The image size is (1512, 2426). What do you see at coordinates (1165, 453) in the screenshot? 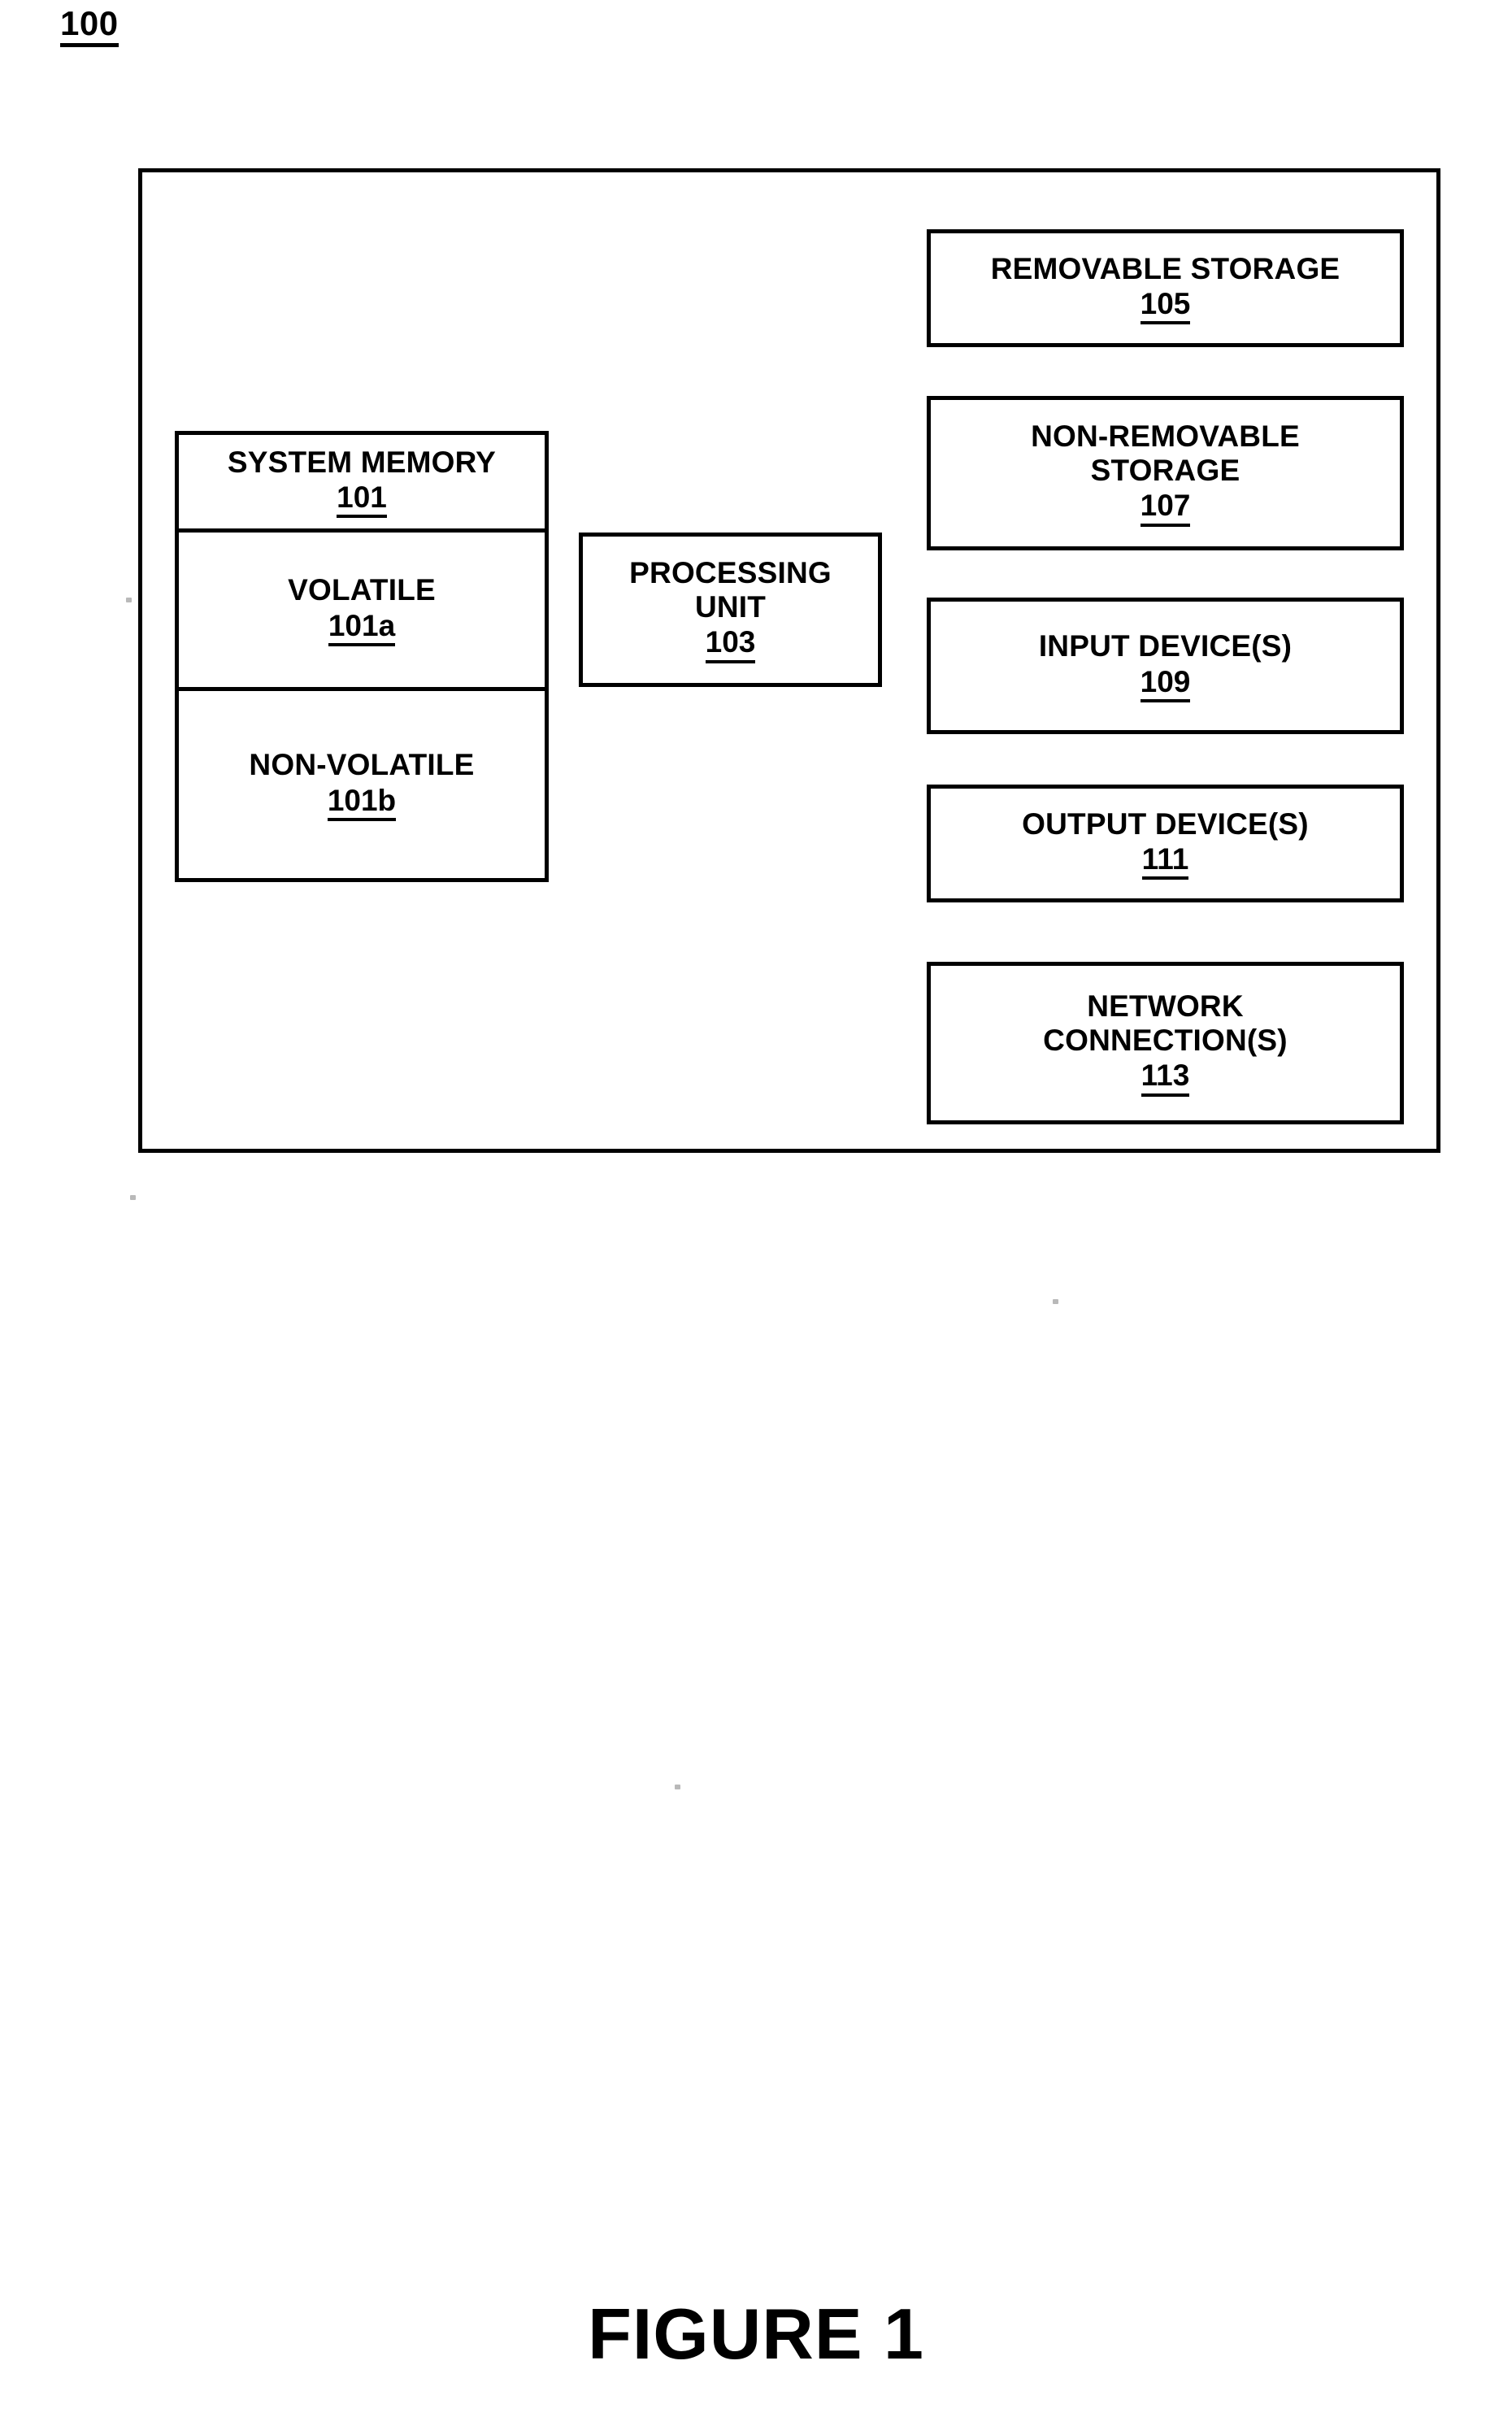
I see `non-removable-storage-title: NON-REMOVABLE STORAGE` at bounding box center [1165, 453].